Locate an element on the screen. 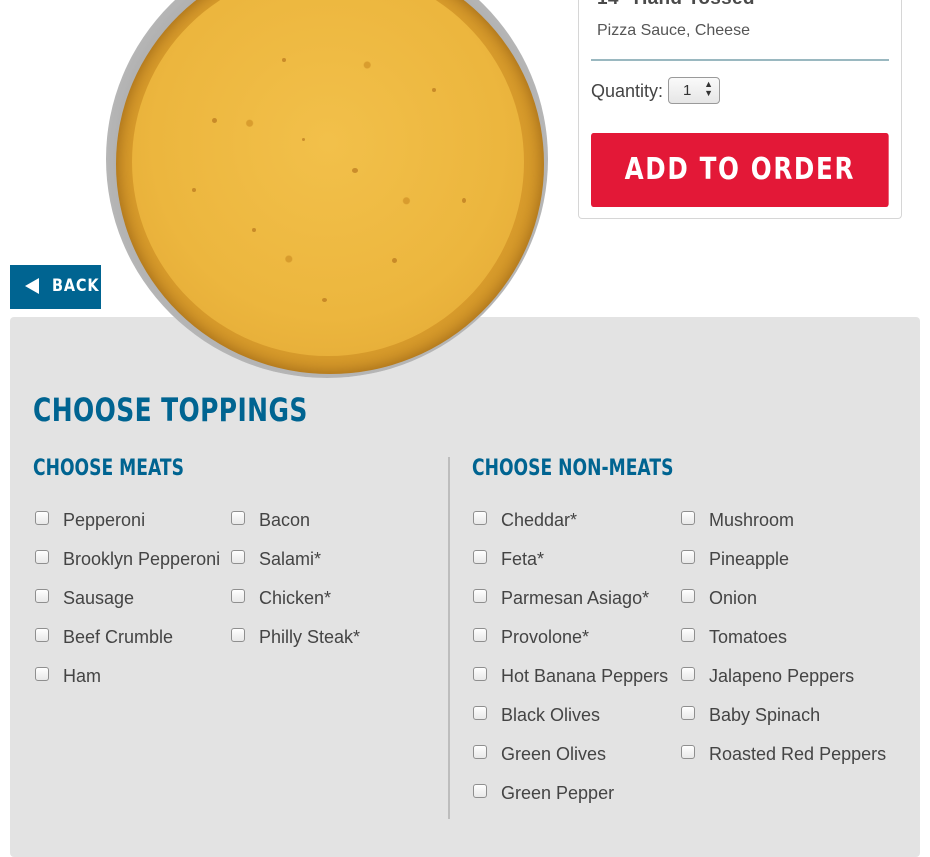  topping-label: Philly Steak* is located at coordinates (310, 637).